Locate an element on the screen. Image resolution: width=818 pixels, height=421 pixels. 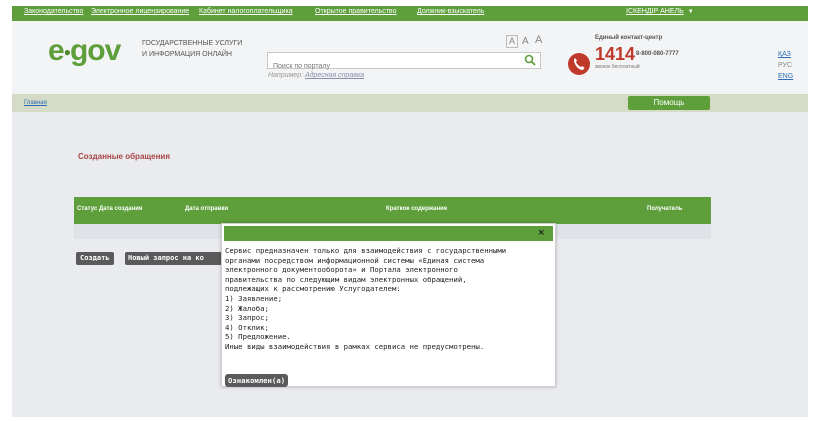
column-created-date: Дата создания is located at coordinates (120, 209).